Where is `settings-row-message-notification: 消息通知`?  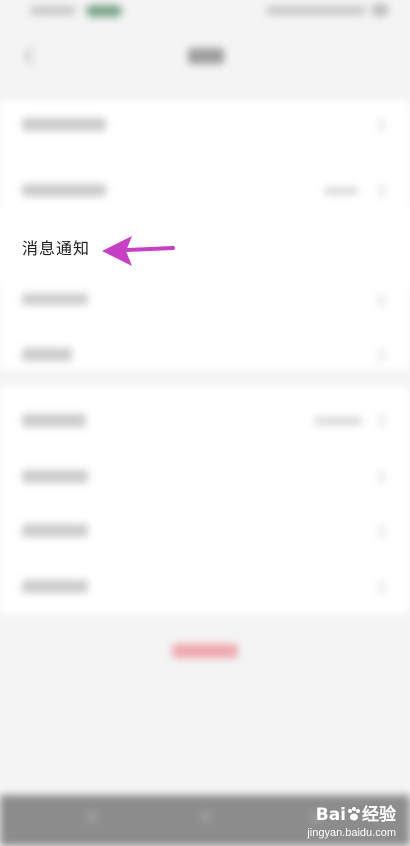
settings-row-message-notification: 消息通知 is located at coordinates (205, 247).